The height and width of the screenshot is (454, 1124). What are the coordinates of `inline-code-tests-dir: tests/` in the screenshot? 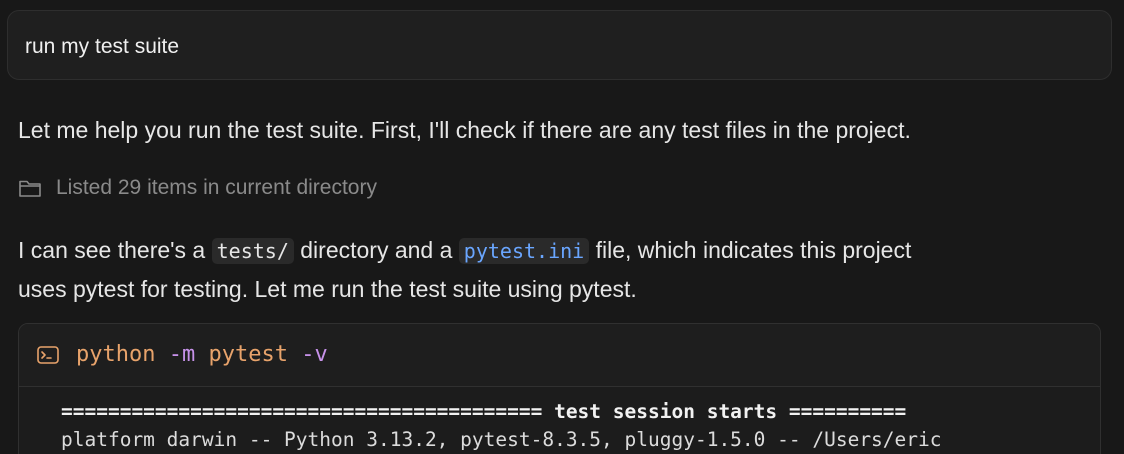 It's located at (252, 251).